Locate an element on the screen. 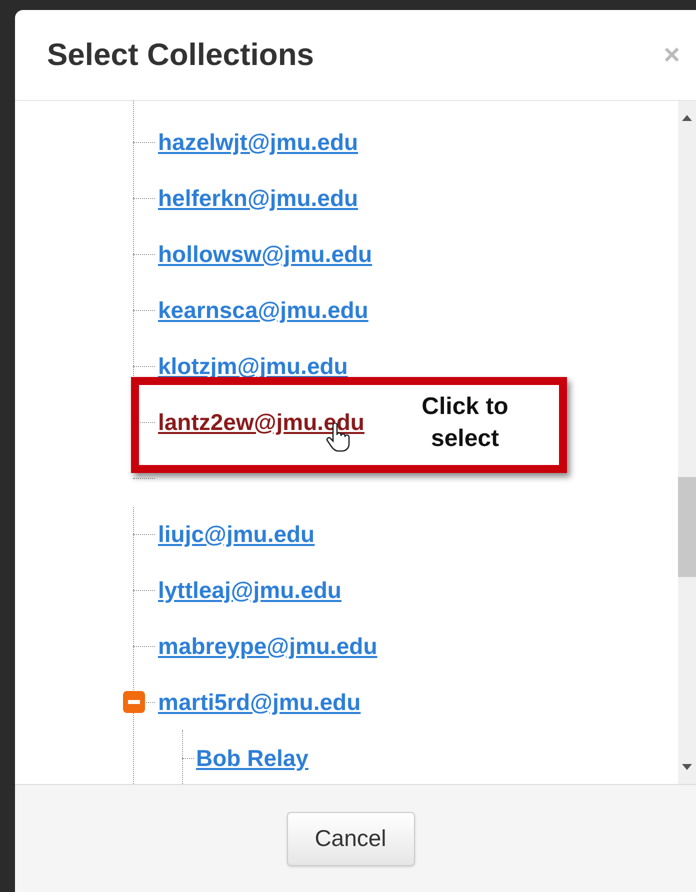 The width and height of the screenshot is (696, 892). scroll-down-icon is located at coordinates (687, 767).